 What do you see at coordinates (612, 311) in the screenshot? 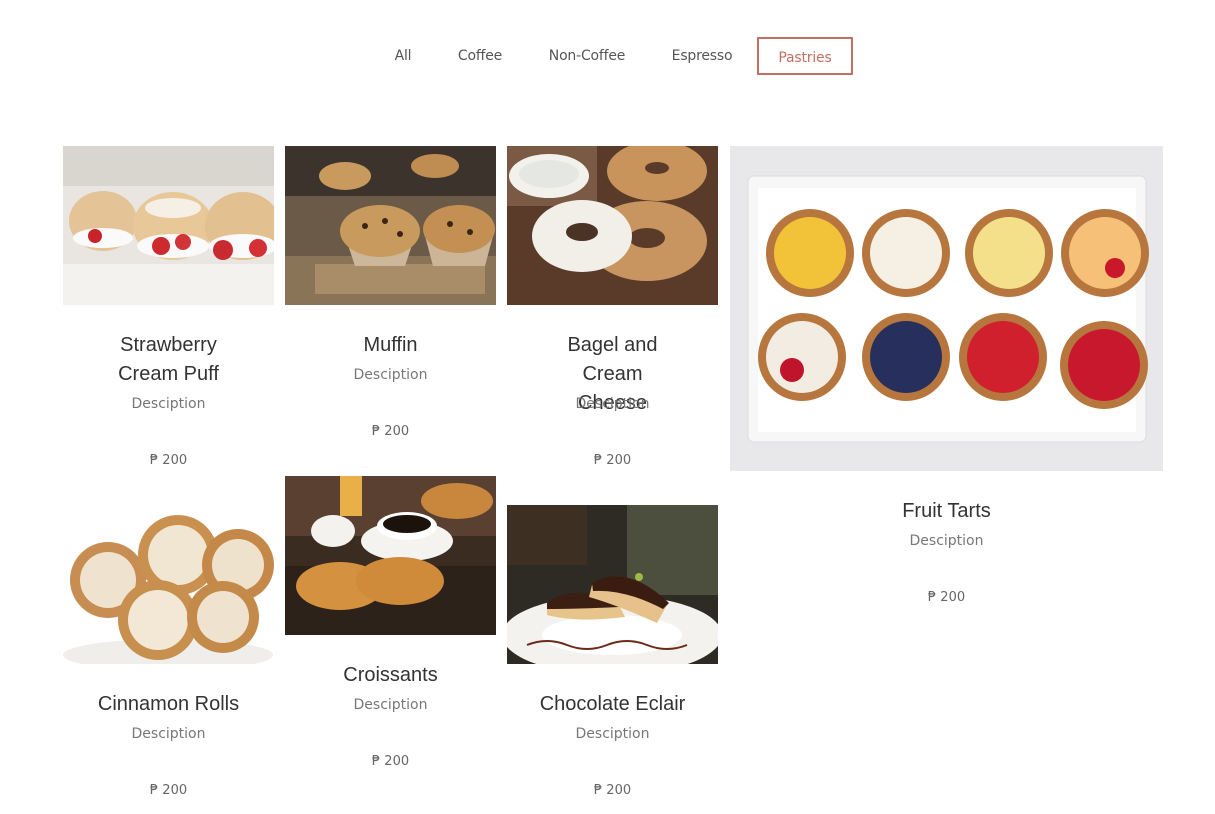
I see `product-card-bagel-and-cream-cheese: Bagel and Cream Cheese Desciption ₱ 200` at bounding box center [612, 311].